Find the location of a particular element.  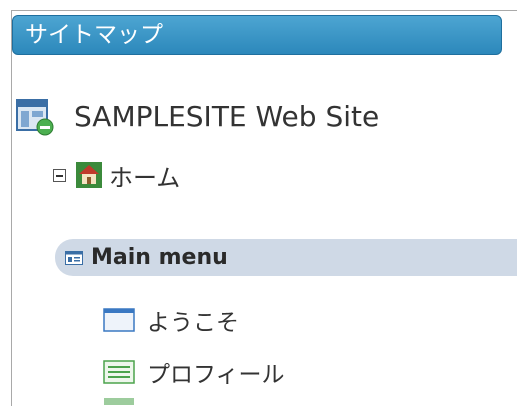

site-root-item: SAMPLESITE Web Site is located at coordinates (197, 116).